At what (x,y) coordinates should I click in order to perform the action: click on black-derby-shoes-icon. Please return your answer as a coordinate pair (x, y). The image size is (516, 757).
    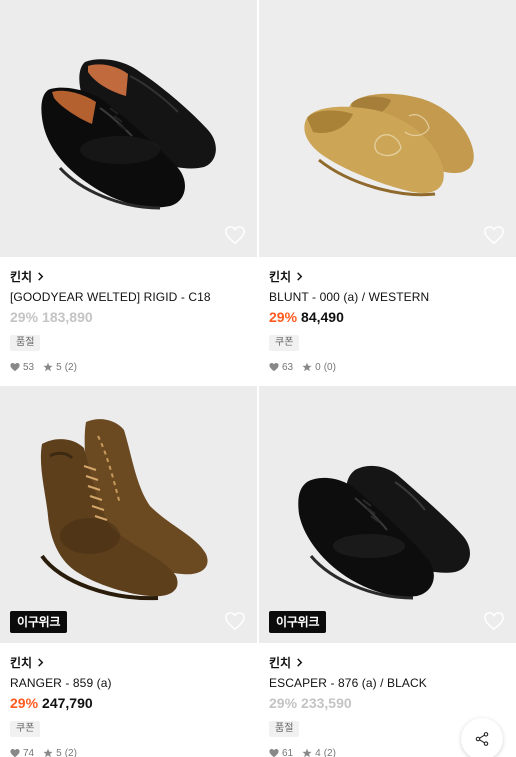
    Looking at the image, I should click on (128, 134).